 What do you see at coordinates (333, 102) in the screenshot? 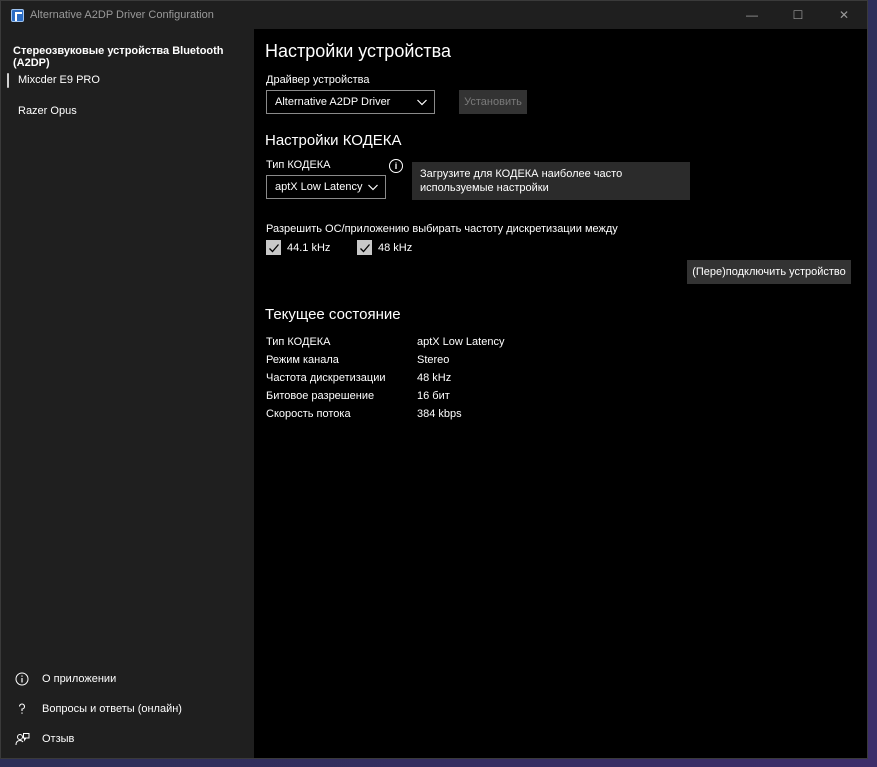
I see `driver-select-value: Alternative A2DP Driver` at bounding box center [333, 102].